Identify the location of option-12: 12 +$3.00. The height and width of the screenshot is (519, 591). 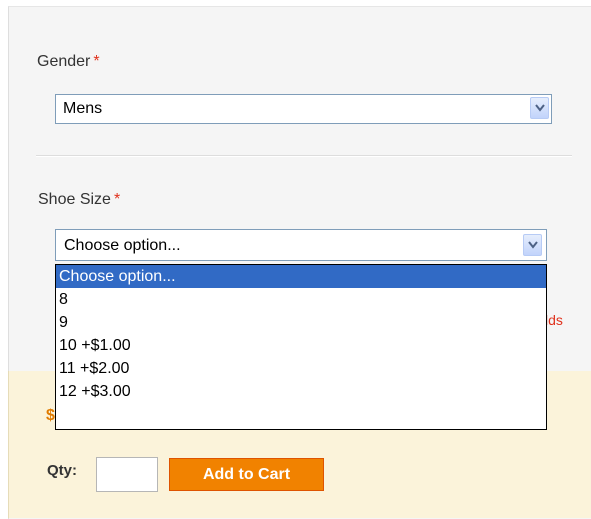
(301, 391).